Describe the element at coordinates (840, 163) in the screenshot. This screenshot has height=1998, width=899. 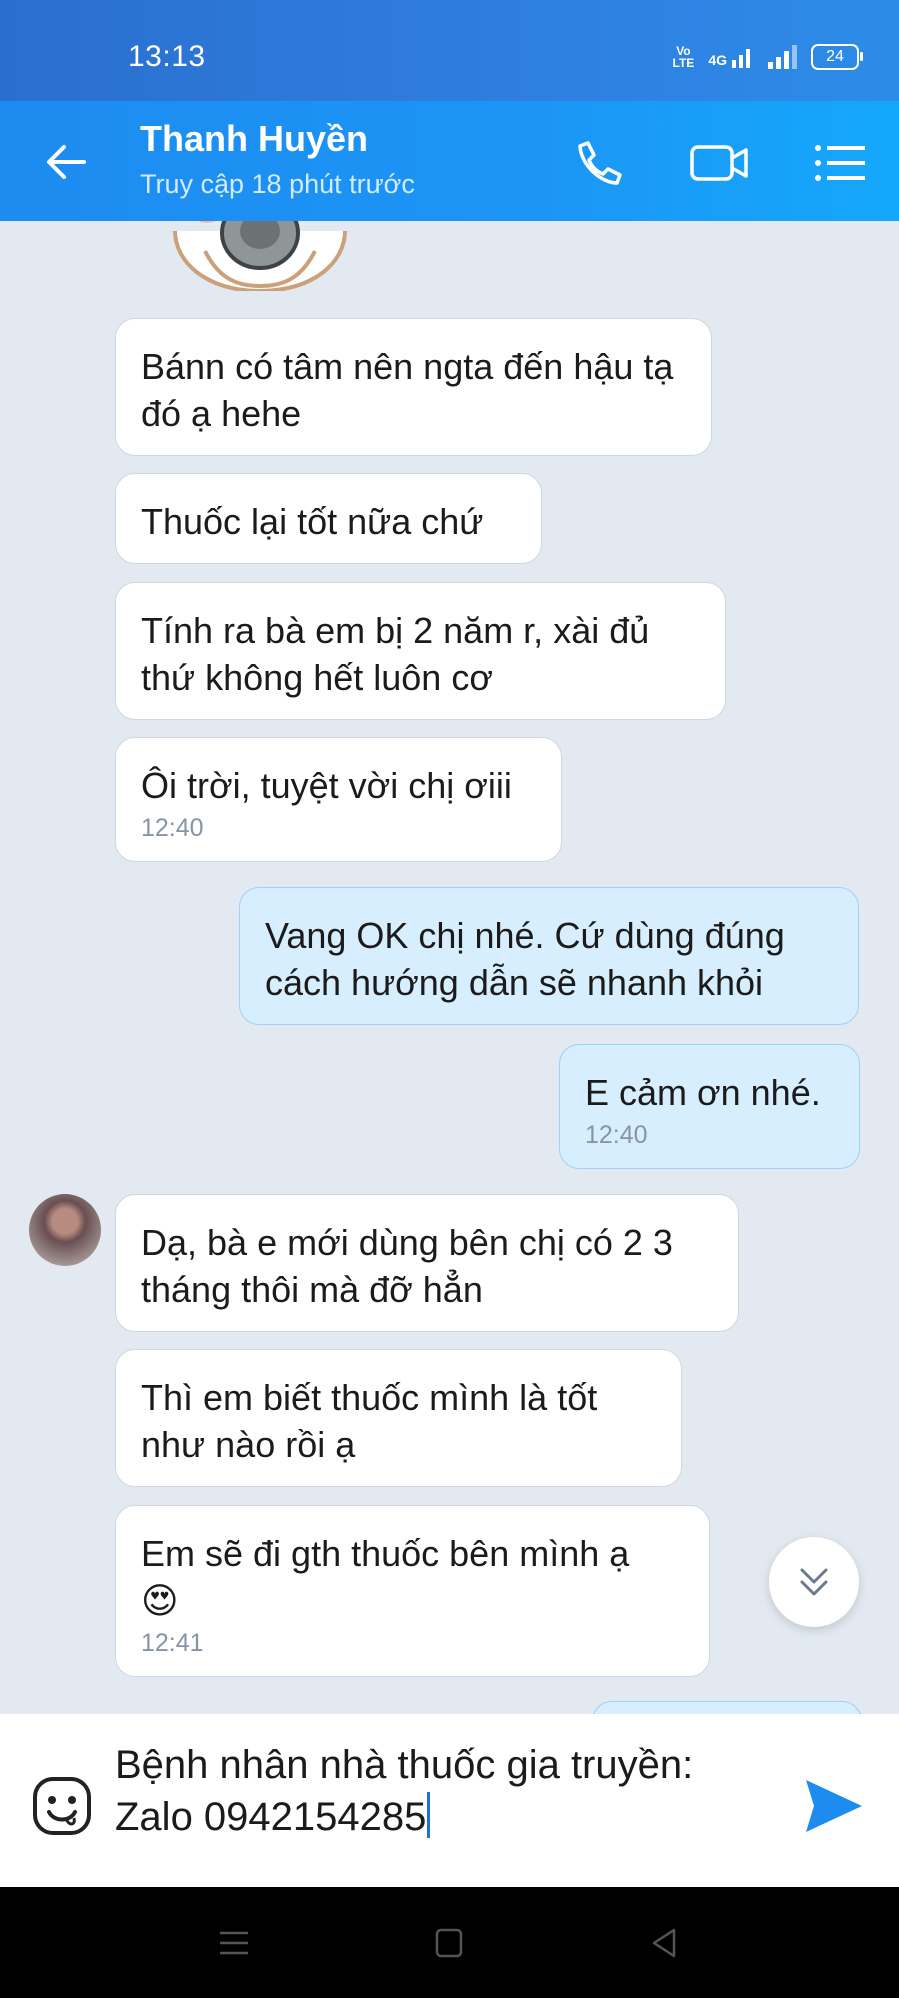
I see `menu-list-icon` at that location.